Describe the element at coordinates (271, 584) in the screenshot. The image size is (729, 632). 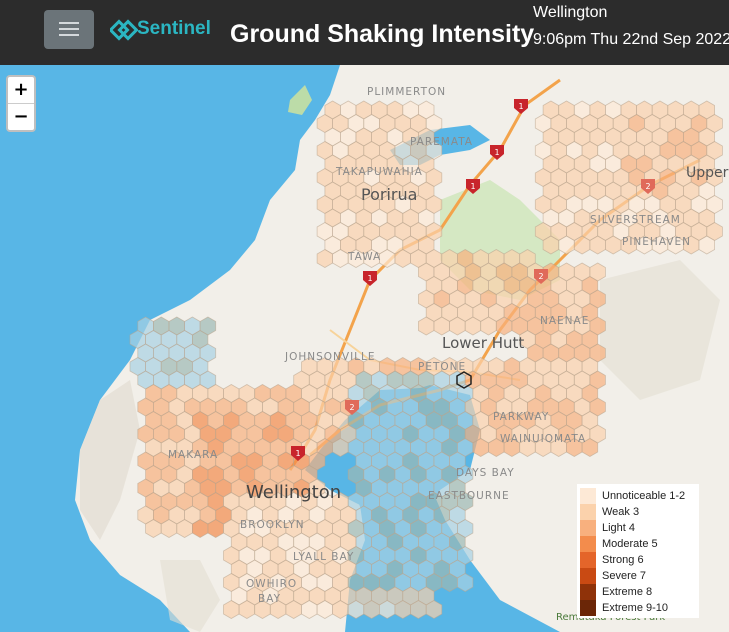
I see `place-owhiro: OWHIRO` at that location.